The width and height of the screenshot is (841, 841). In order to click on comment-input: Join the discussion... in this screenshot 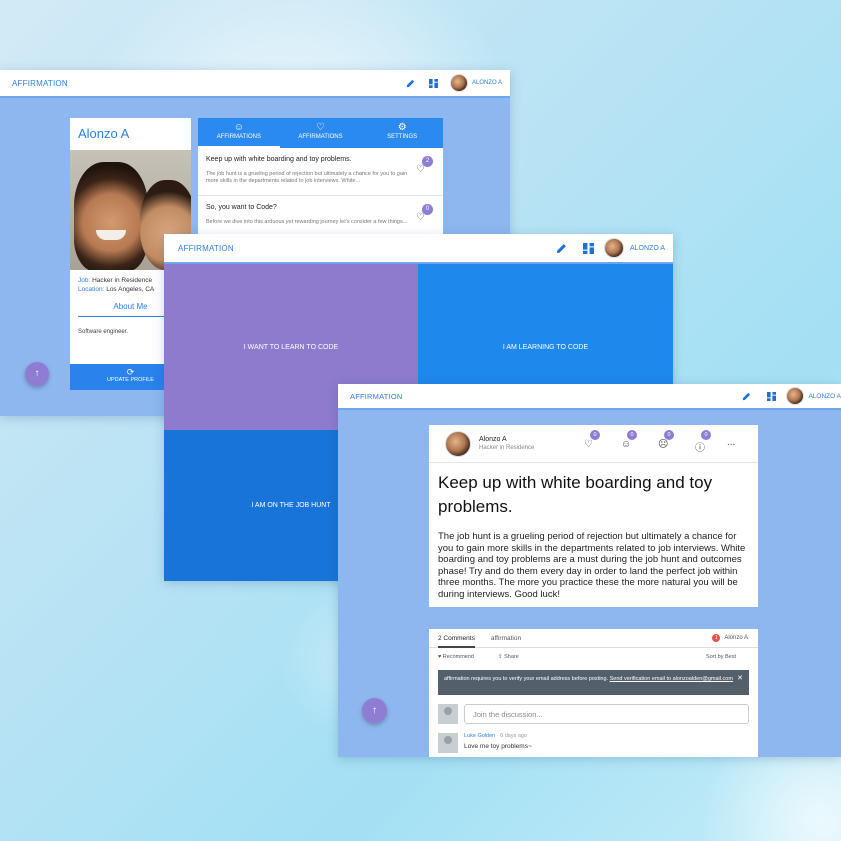, I will do `click(606, 714)`.